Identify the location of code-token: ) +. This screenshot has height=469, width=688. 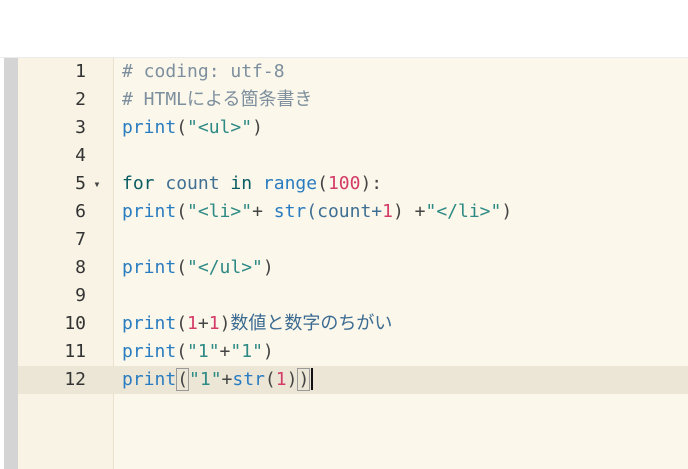
(409, 211).